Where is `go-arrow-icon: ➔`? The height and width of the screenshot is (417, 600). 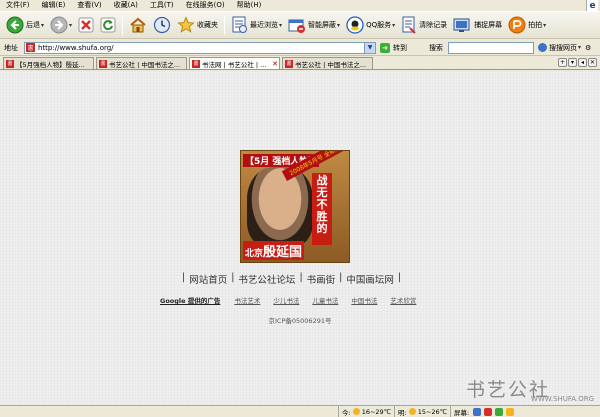
go-arrow-icon: ➔ is located at coordinates (385, 47).